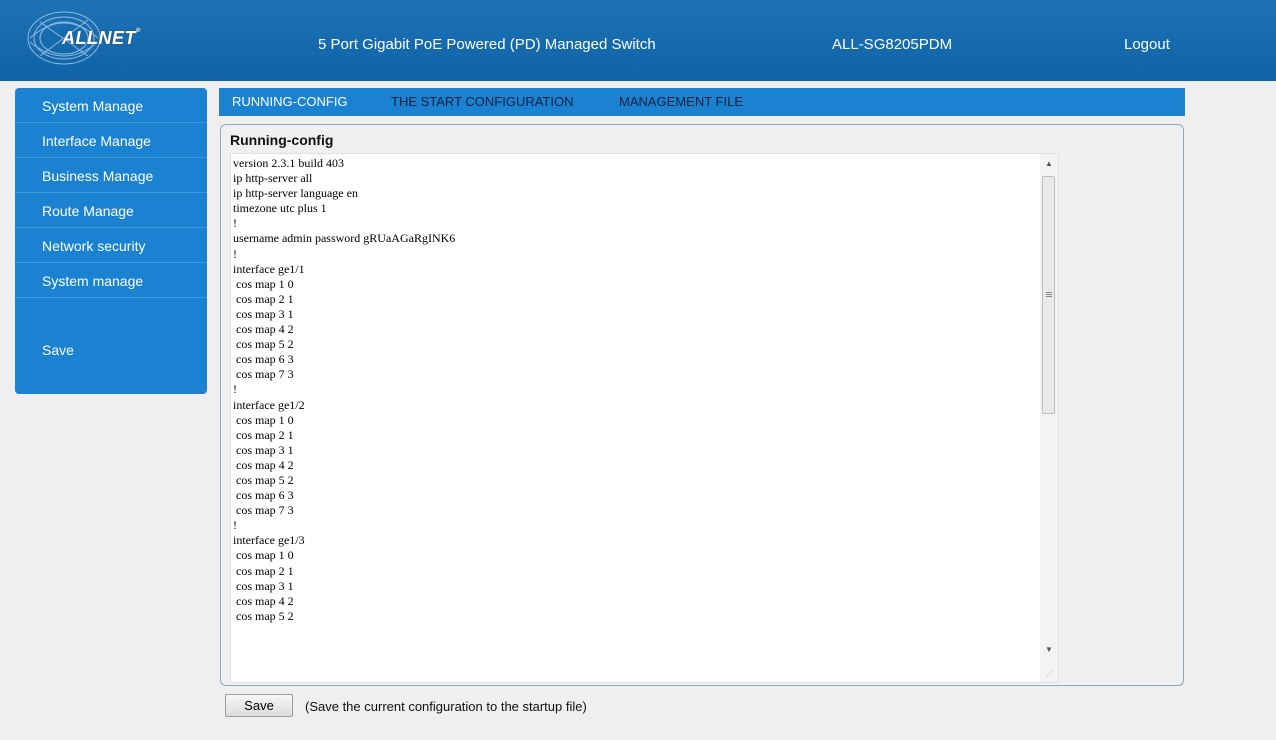  What do you see at coordinates (1050, 673) in the screenshot?
I see `resize-grip-icon: ⋰` at bounding box center [1050, 673].